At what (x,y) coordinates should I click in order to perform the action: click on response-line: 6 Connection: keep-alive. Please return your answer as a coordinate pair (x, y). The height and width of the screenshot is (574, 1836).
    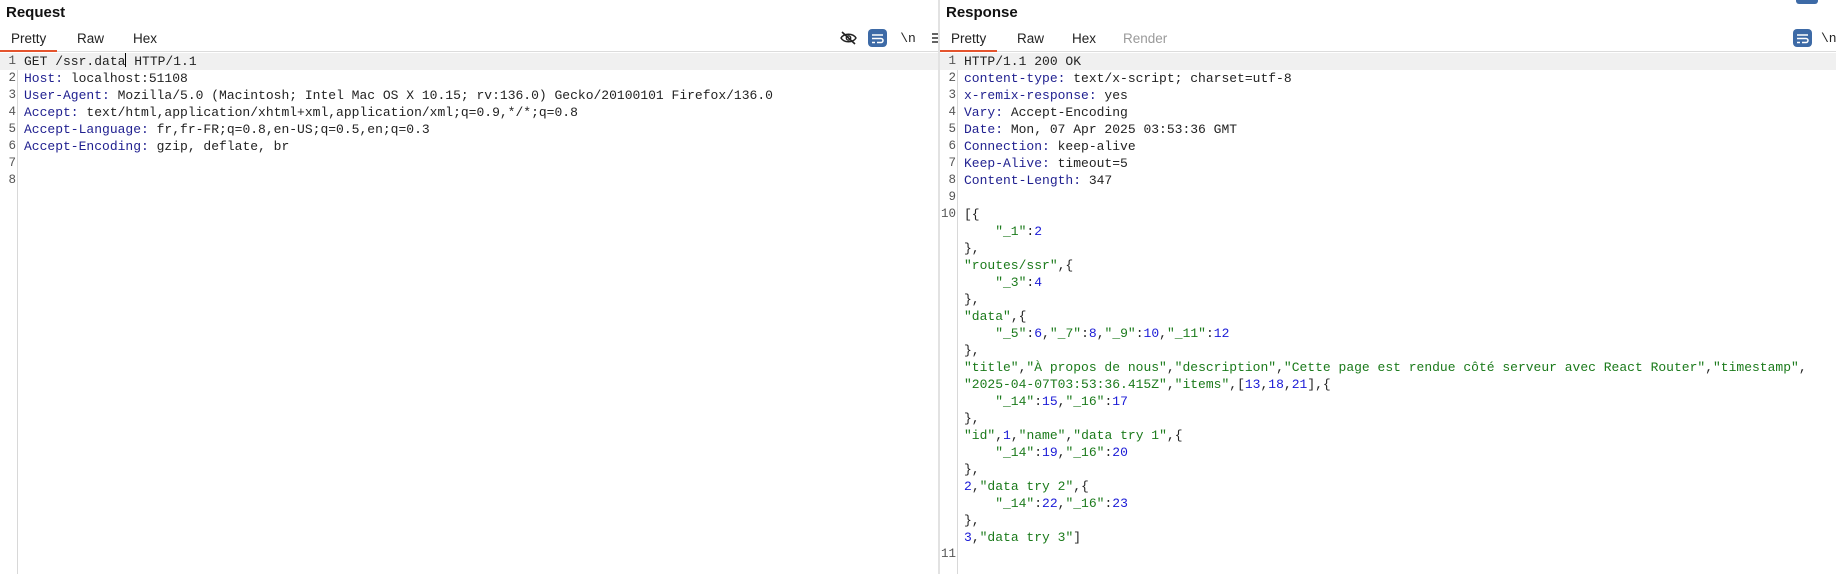
    Looking at the image, I should click on (1388, 146).